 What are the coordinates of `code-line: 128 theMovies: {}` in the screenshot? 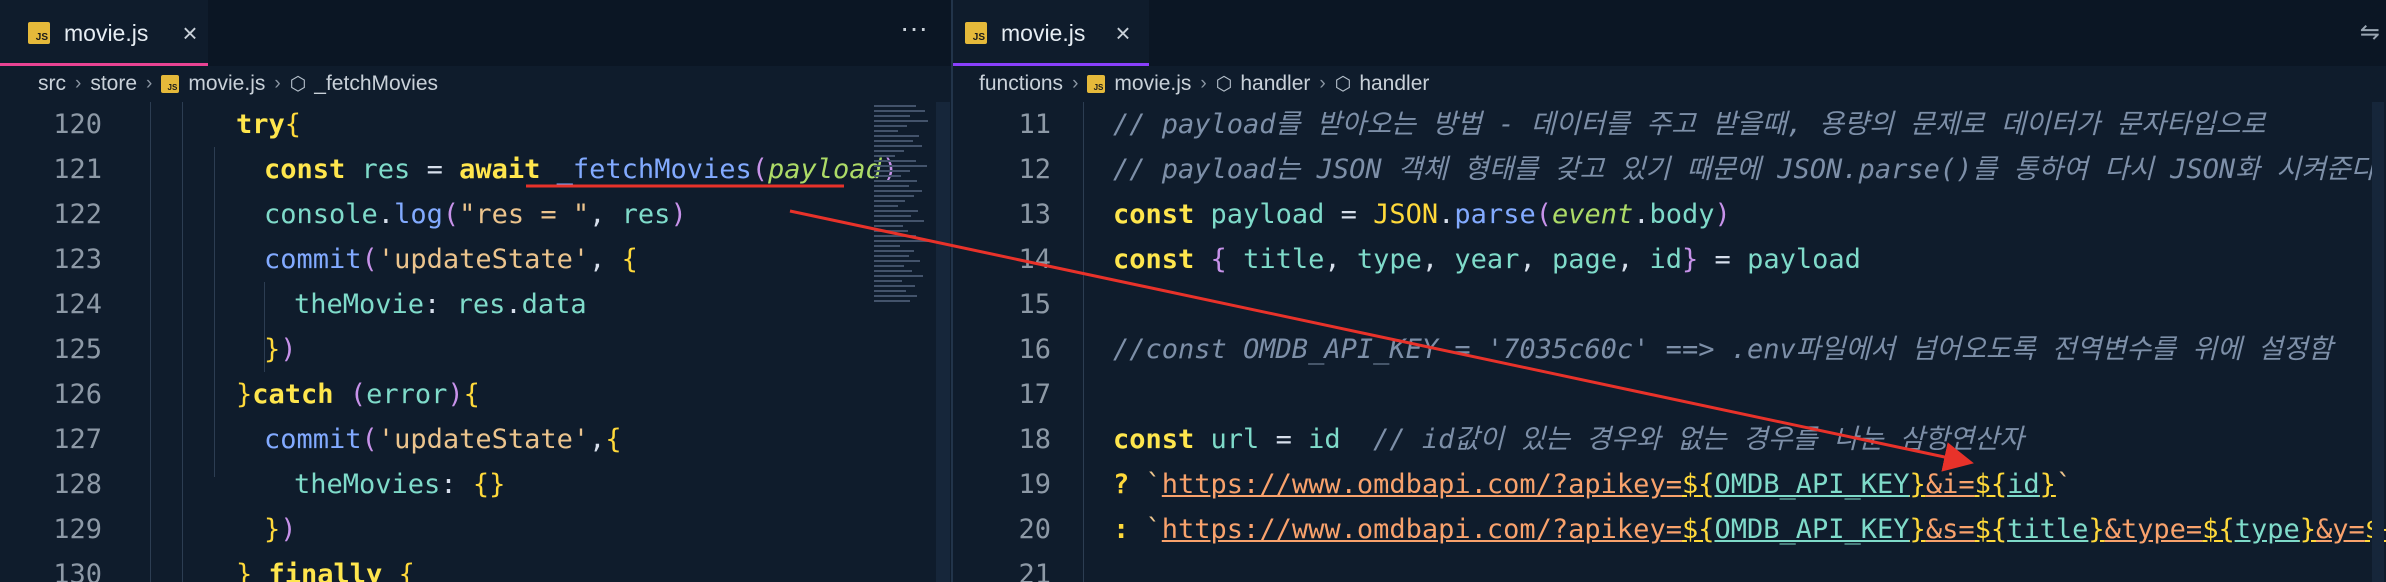 It's located at (476, 484).